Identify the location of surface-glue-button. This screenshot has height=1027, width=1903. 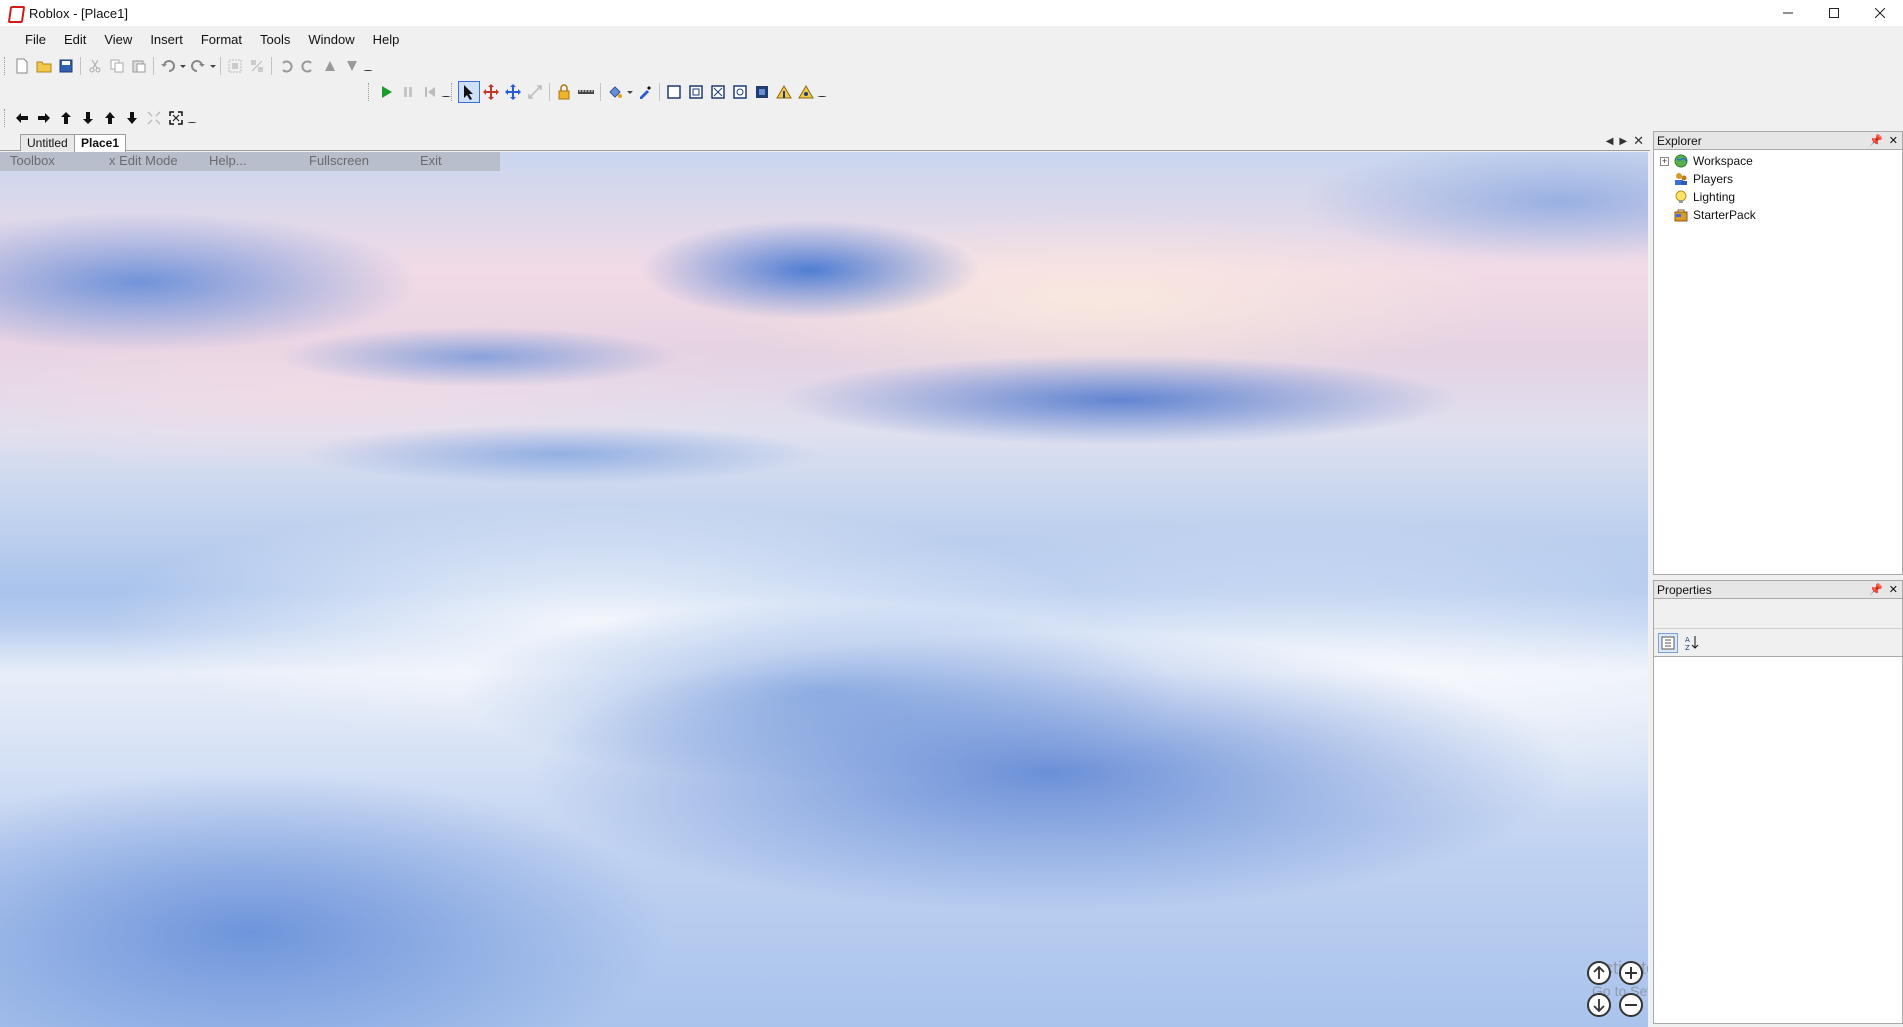
(696, 92).